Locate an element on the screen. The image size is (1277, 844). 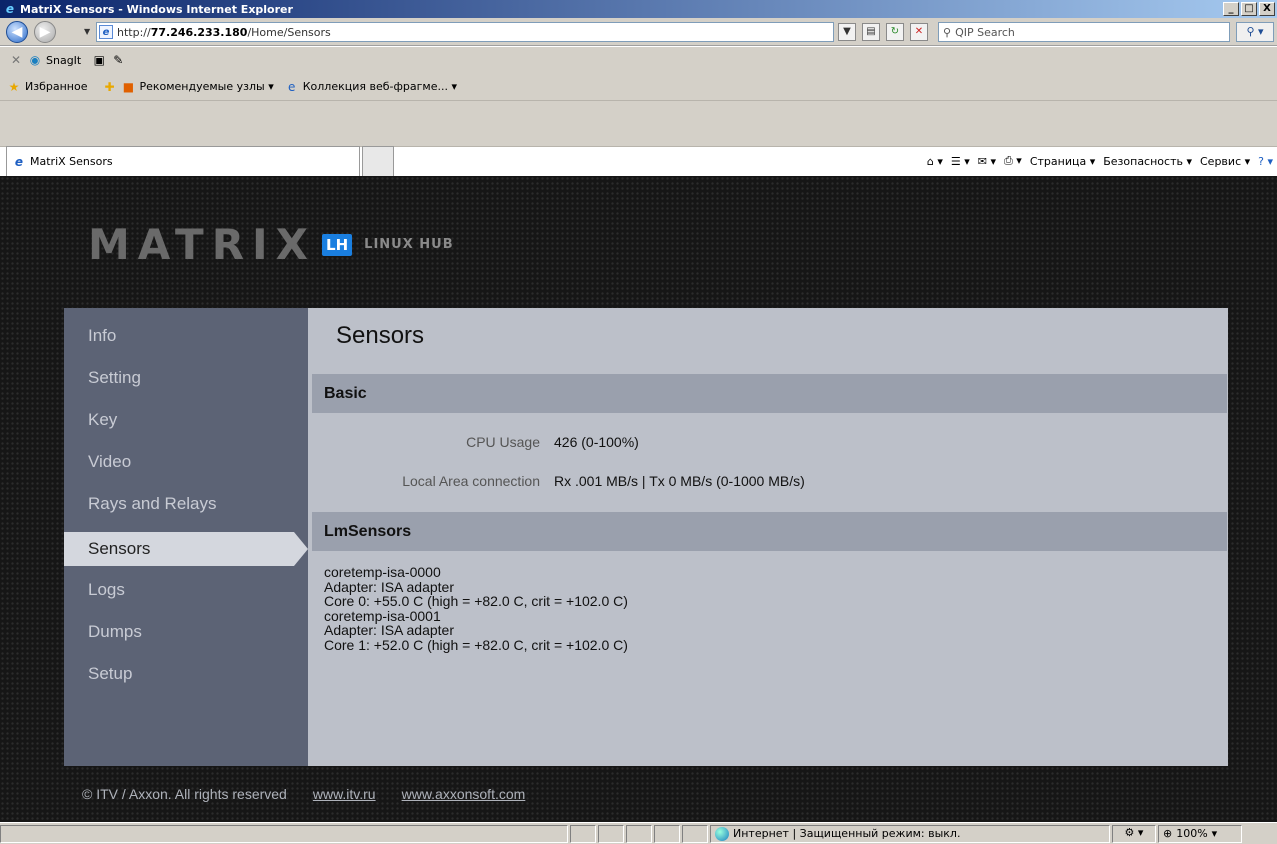
sidebar-item-rays-relays: Rays and Relays is located at coordinates (186, 504).